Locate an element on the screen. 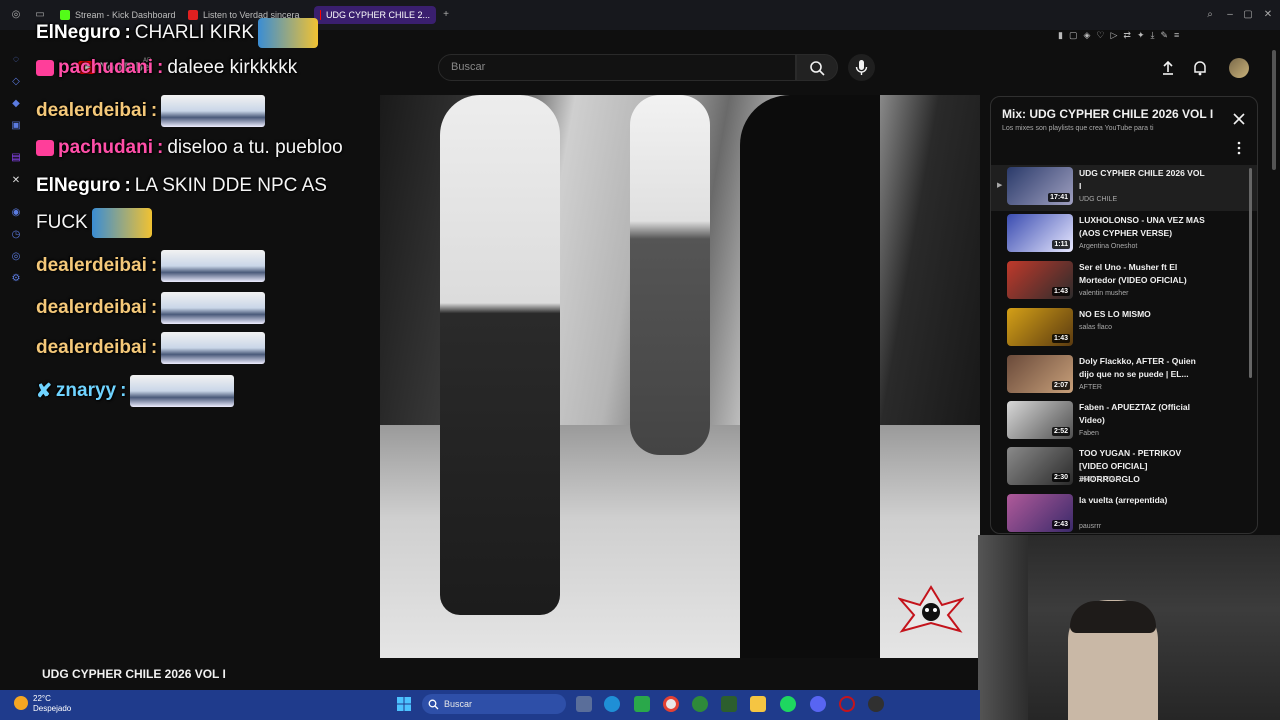 Image resolution: width=1280 pixels, height=720 pixels. task-view-icon is located at coordinates (584, 704).